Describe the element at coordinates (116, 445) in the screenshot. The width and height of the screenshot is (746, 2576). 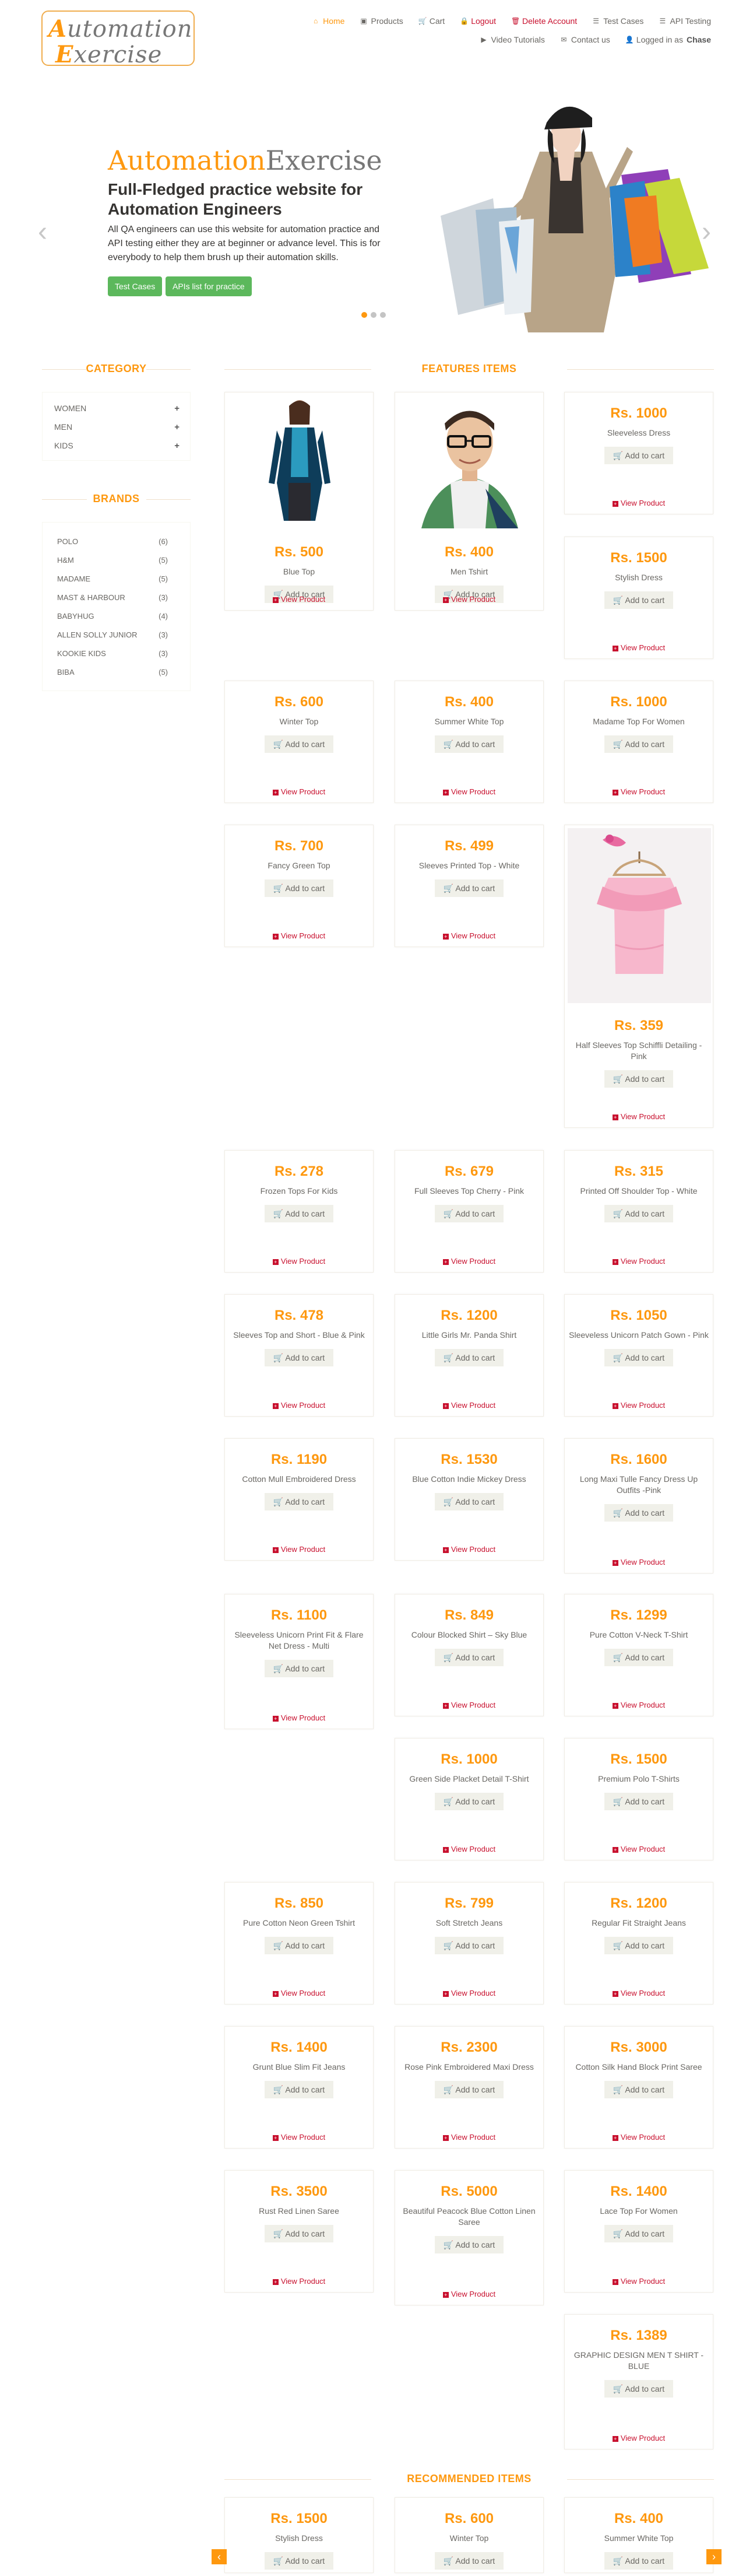
I see `category-kids: Kids +` at that location.